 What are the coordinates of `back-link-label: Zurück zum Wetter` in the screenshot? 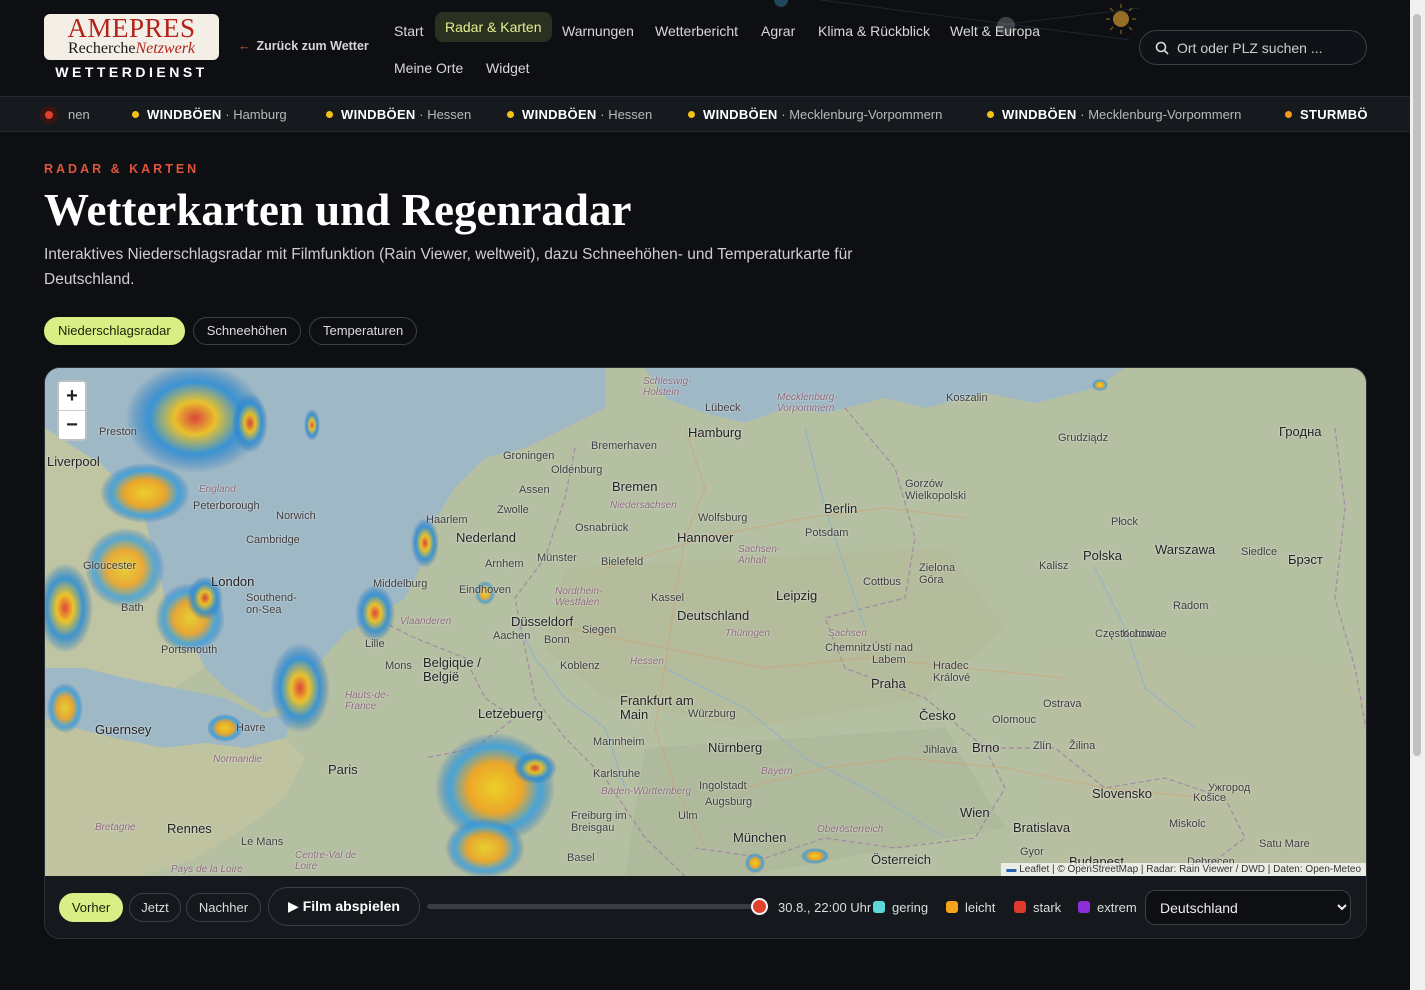 It's located at (312, 46).